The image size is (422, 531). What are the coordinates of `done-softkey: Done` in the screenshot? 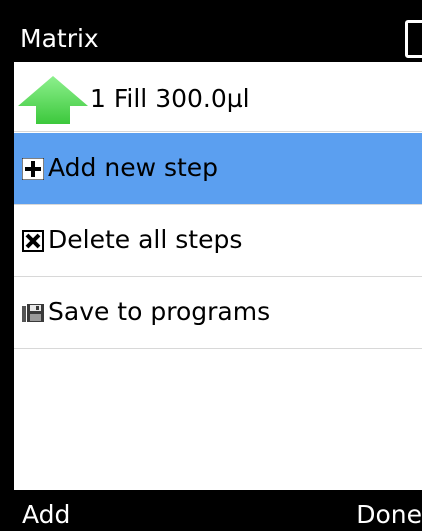 It's located at (389, 515).